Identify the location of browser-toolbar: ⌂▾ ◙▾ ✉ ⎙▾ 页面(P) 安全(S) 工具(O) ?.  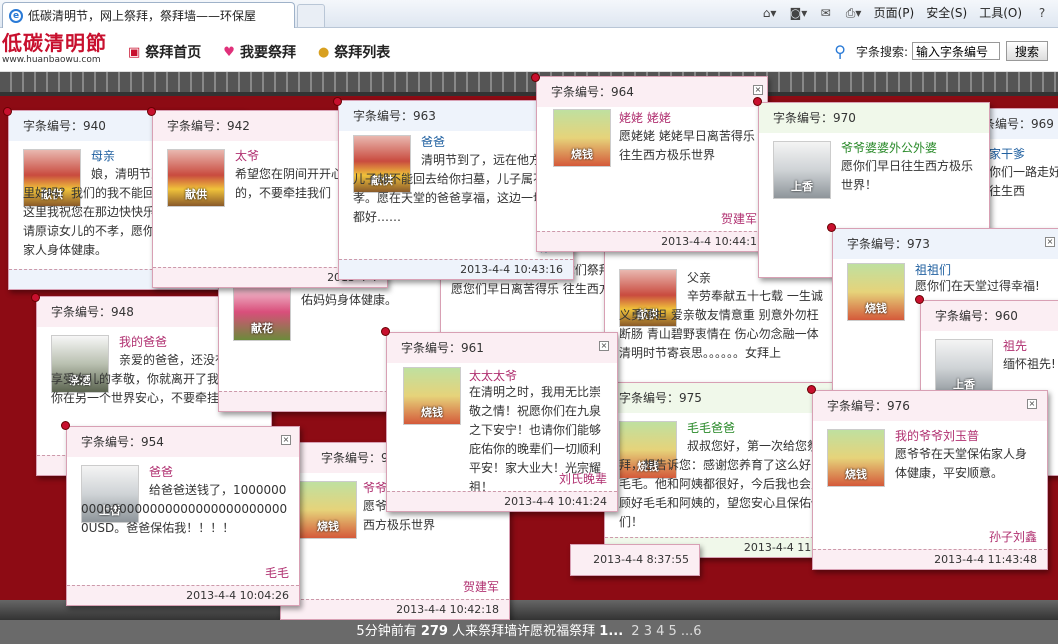
(906, 12).